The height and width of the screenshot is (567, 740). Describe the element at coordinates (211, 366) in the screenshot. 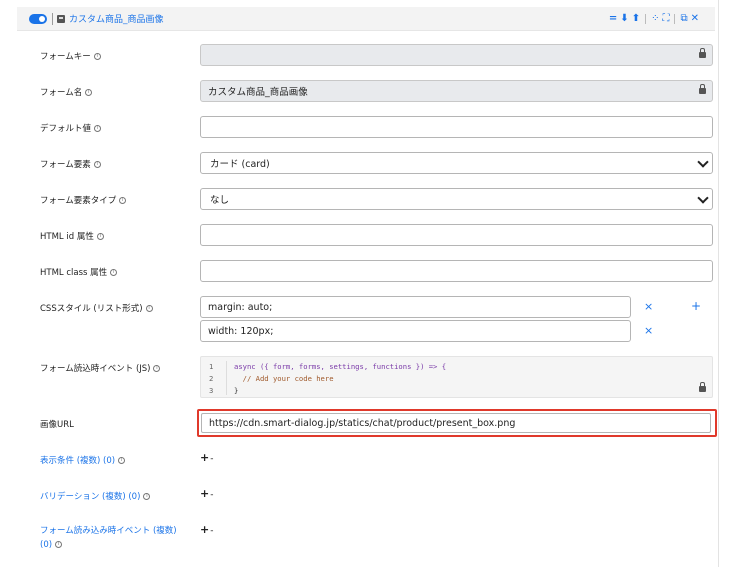

I see `line-number: 1` at that location.